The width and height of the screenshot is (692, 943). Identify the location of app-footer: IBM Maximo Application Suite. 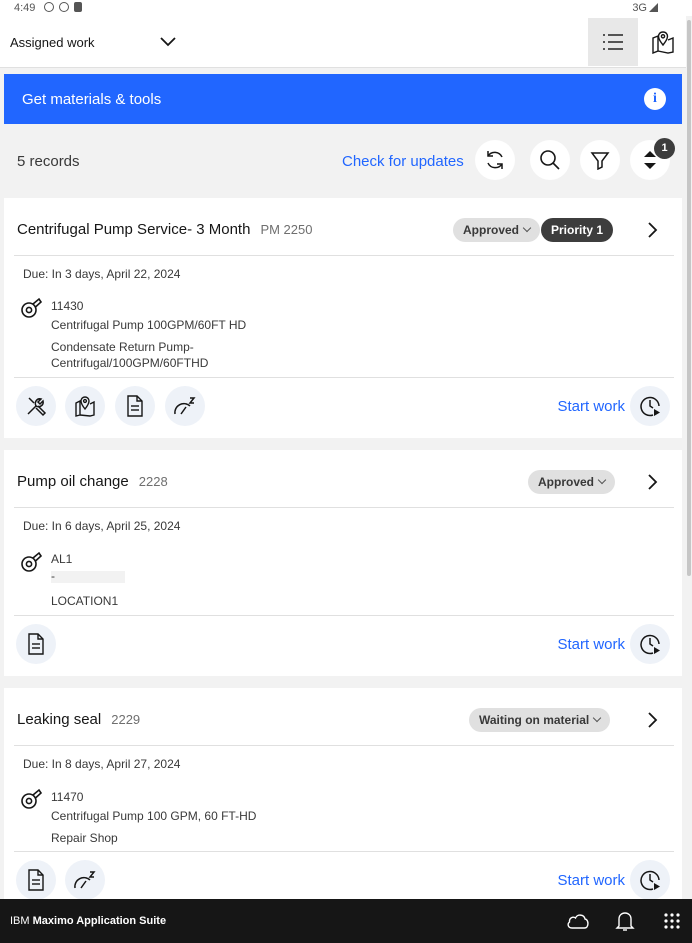
(346, 921).